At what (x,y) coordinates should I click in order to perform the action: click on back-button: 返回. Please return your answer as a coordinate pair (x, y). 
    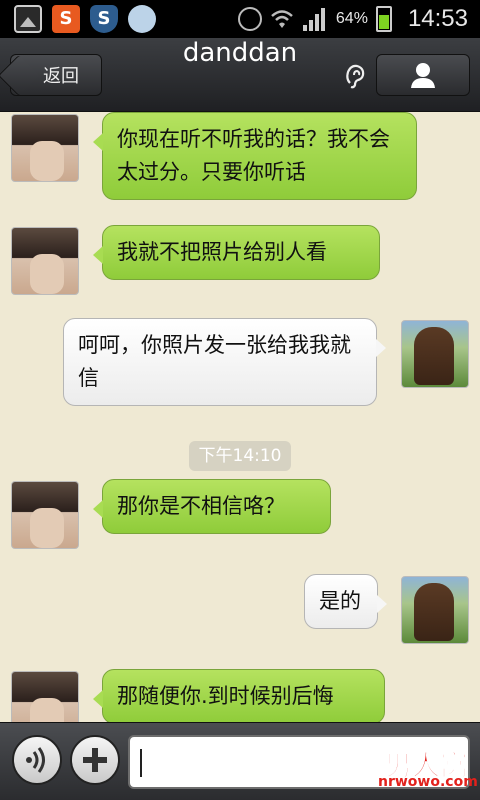
    Looking at the image, I should click on (56, 75).